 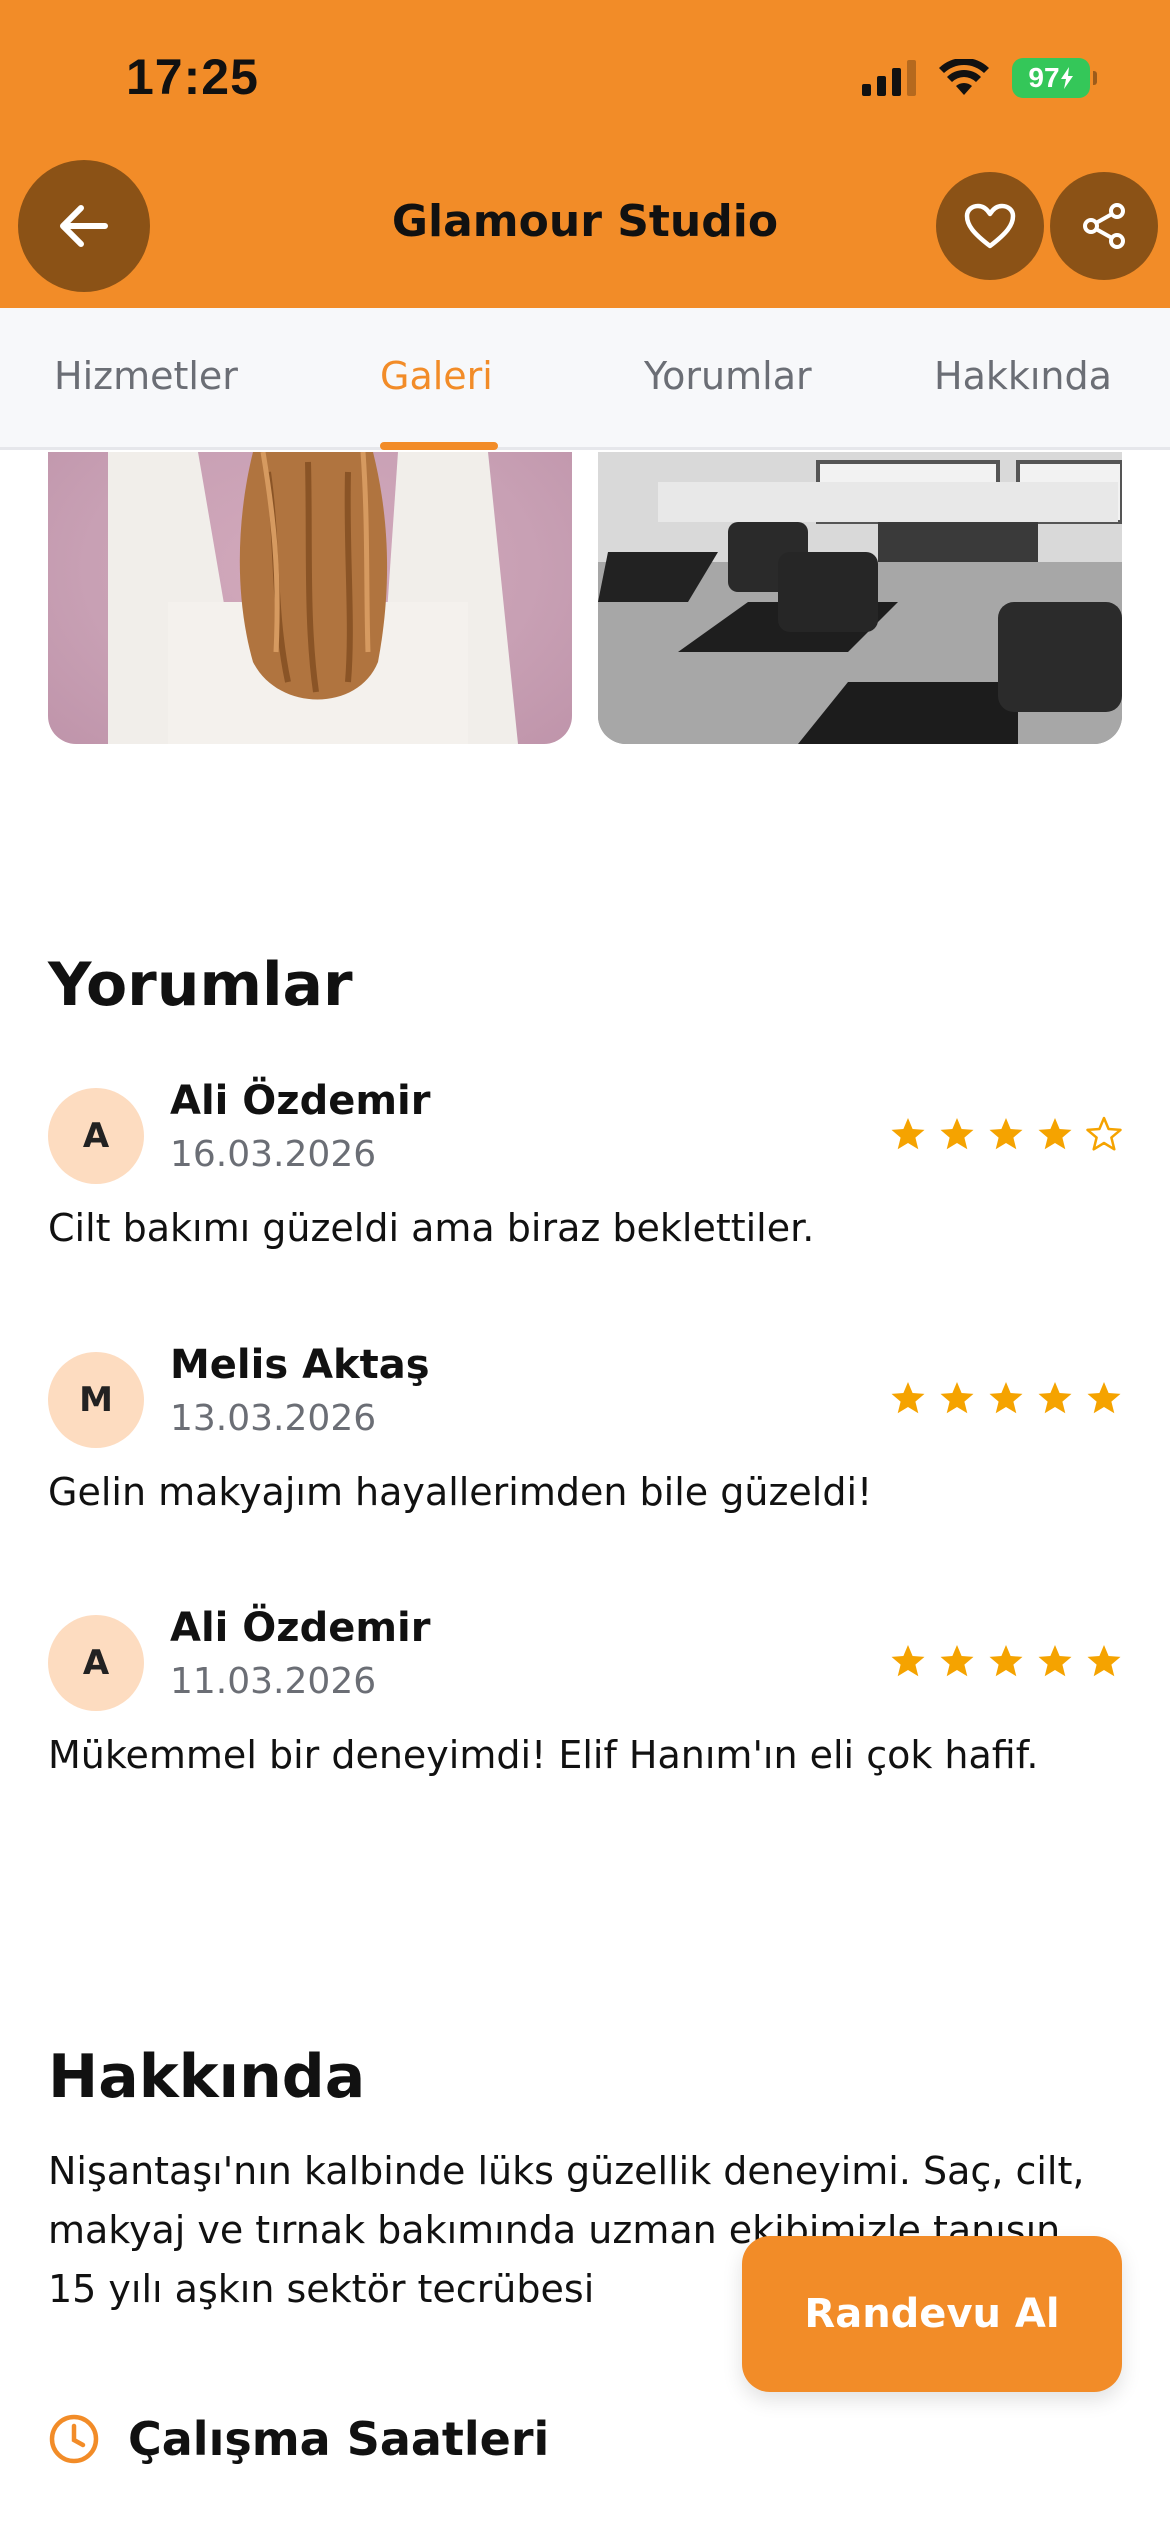 What do you see at coordinates (207, 2077) in the screenshot?
I see `about-title: Hakkında` at bounding box center [207, 2077].